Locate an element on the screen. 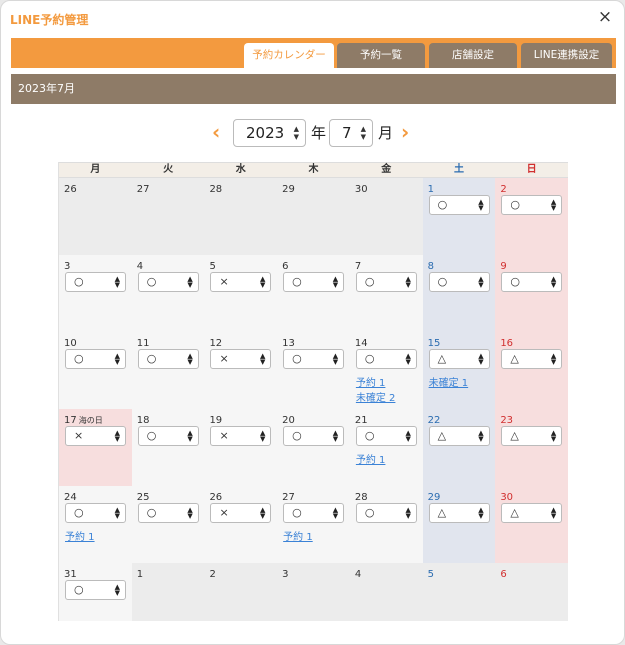 The width and height of the screenshot is (625, 645). day-number-text: 27 is located at coordinates (288, 497).